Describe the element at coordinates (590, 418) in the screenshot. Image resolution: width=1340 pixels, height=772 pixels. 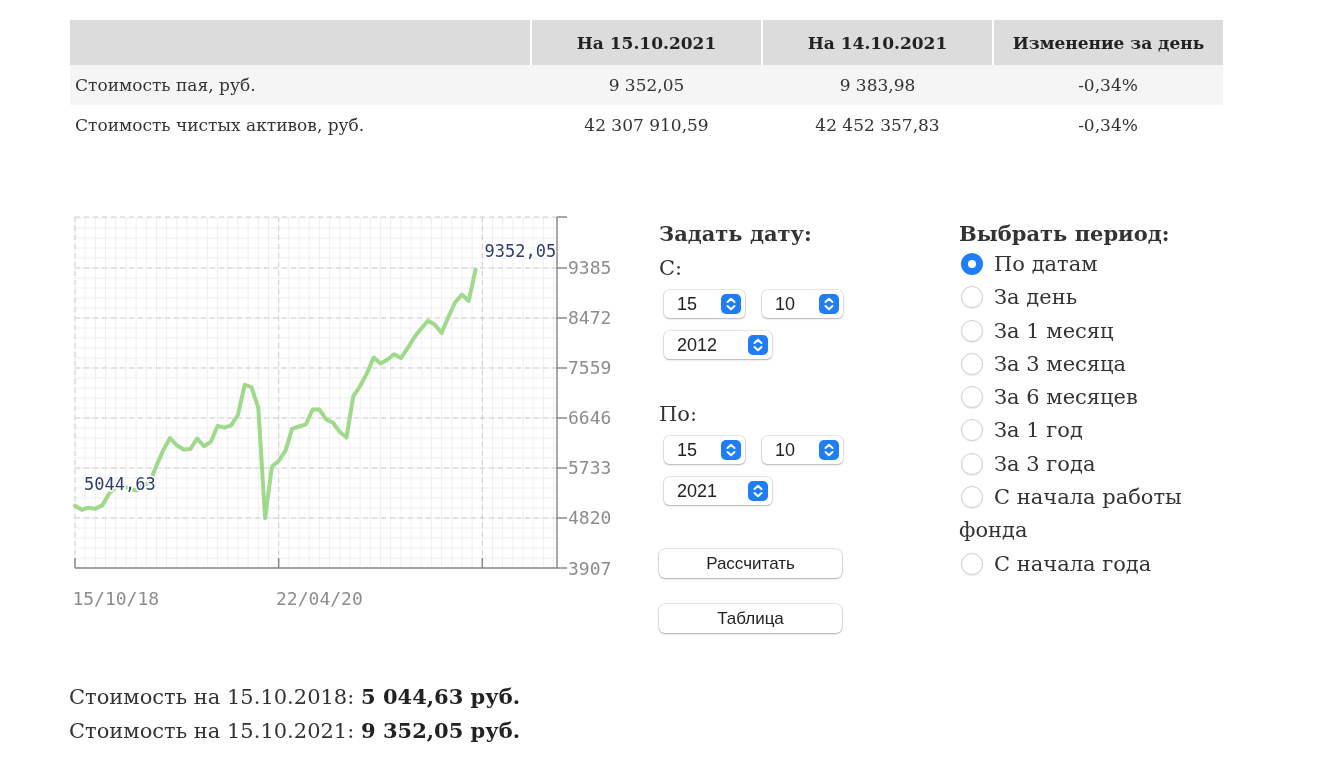
I see `axis-label: 6646` at that location.